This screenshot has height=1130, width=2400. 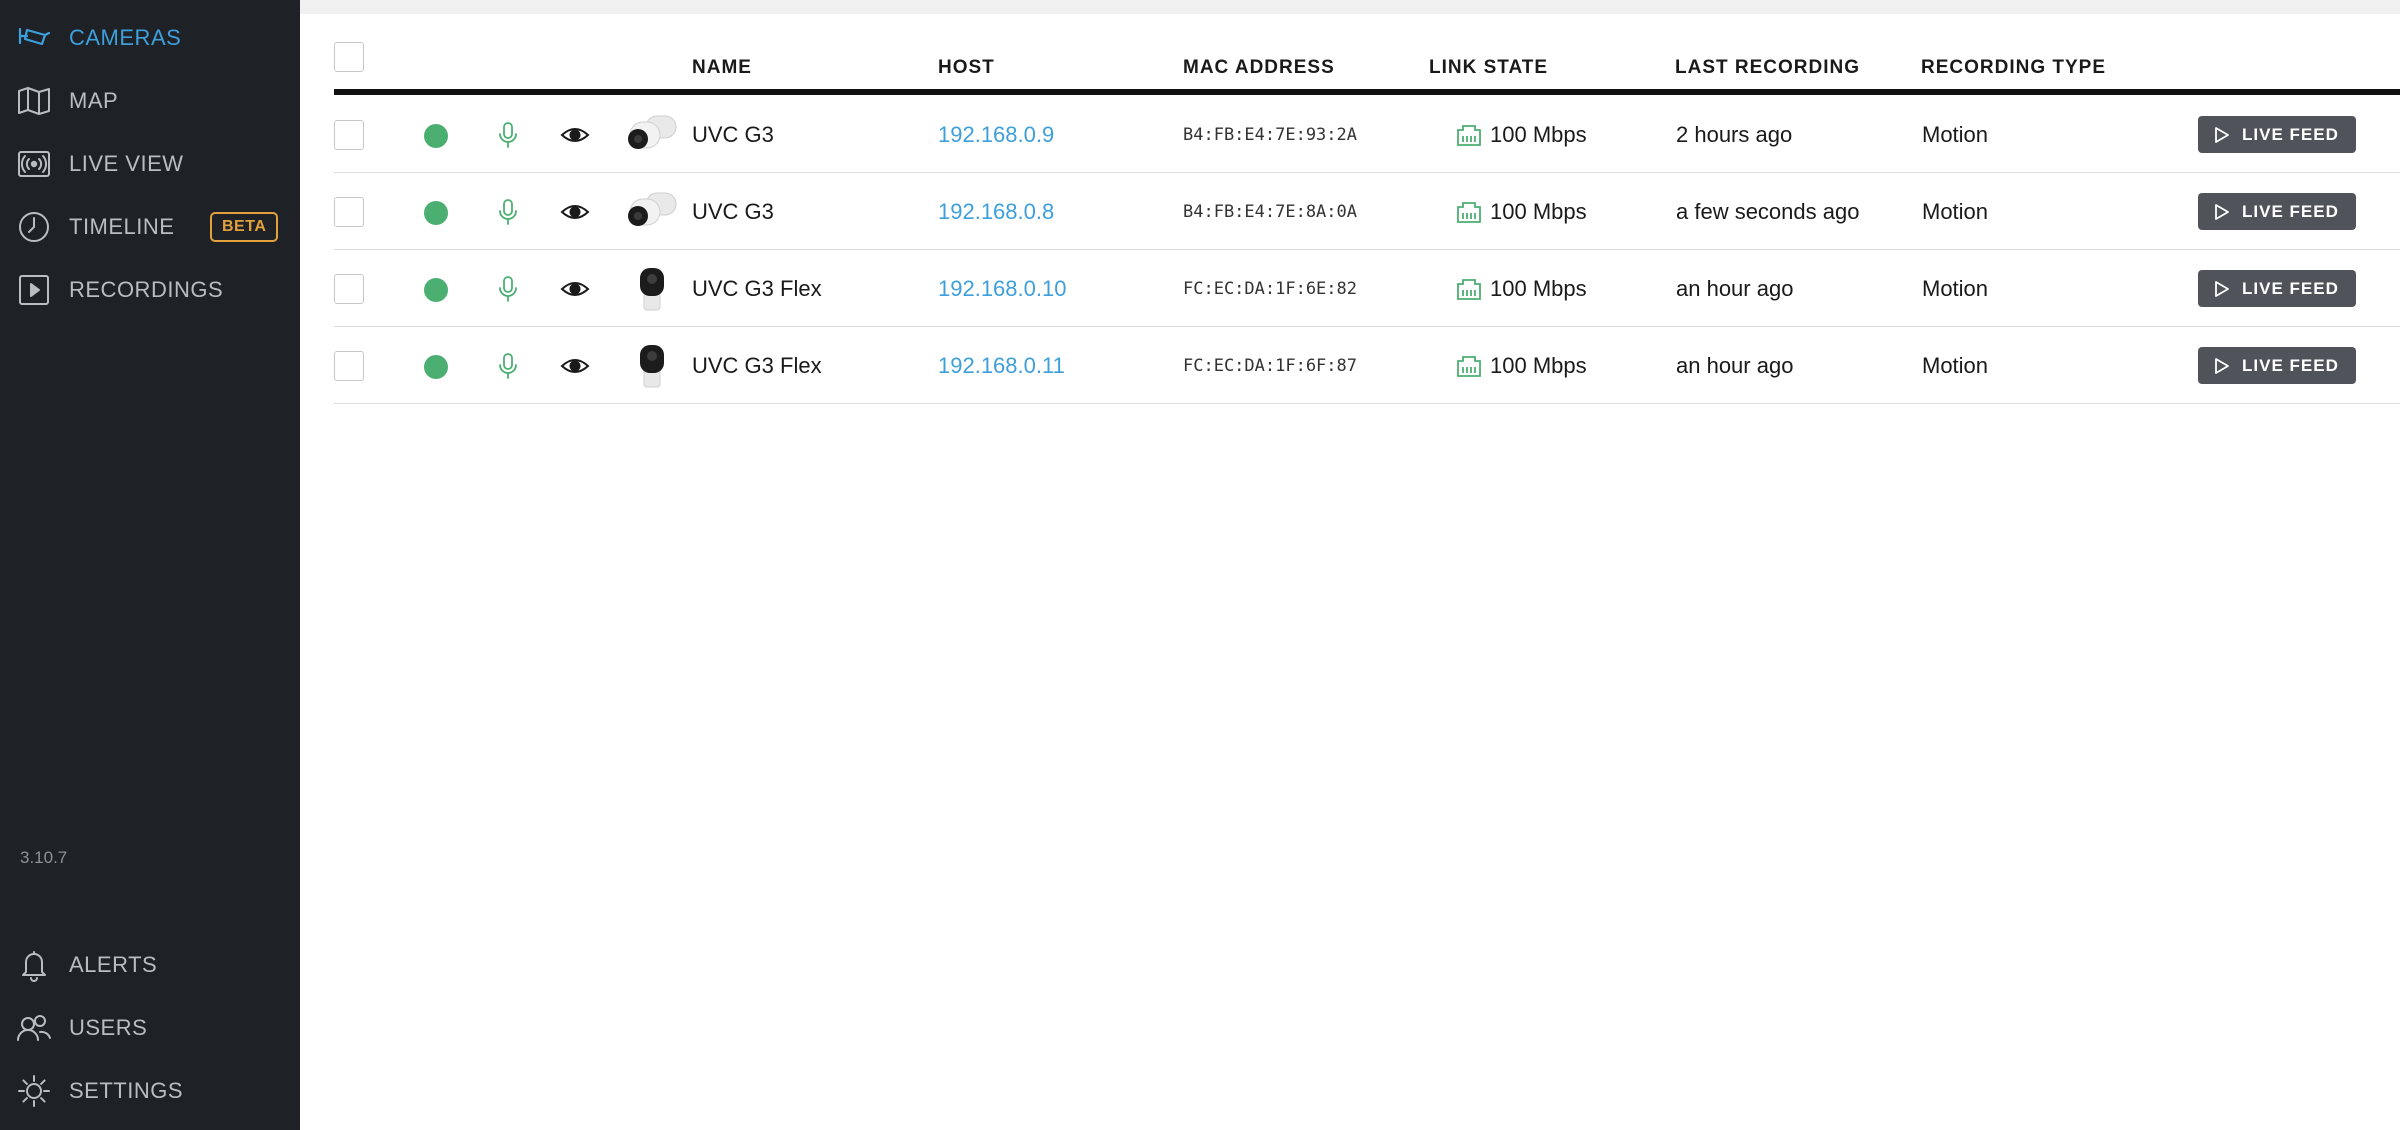 I want to click on beta-badge: BETA, so click(x=244, y=227).